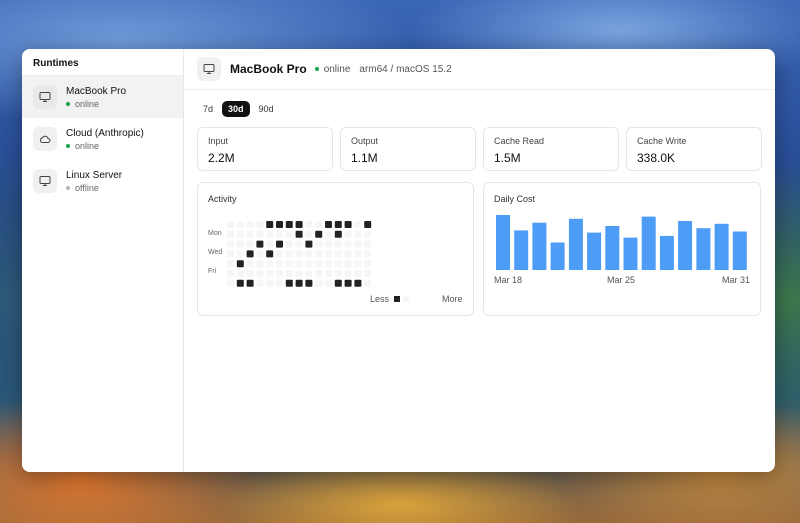 Image resolution: width=800 pixels, height=523 pixels. I want to click on stat-label: Output, so click(365, 141).